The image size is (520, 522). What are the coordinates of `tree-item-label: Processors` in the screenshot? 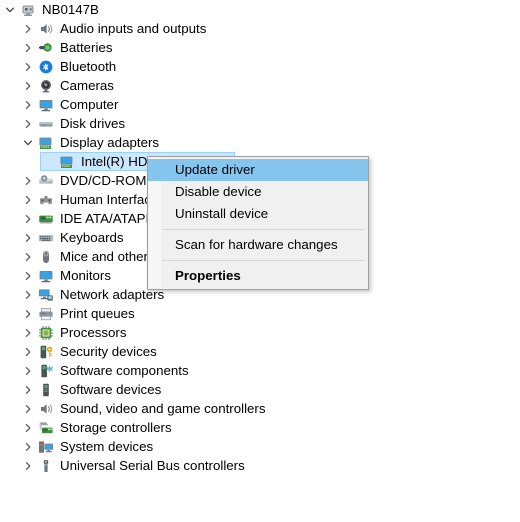 It's located at (93, 332).